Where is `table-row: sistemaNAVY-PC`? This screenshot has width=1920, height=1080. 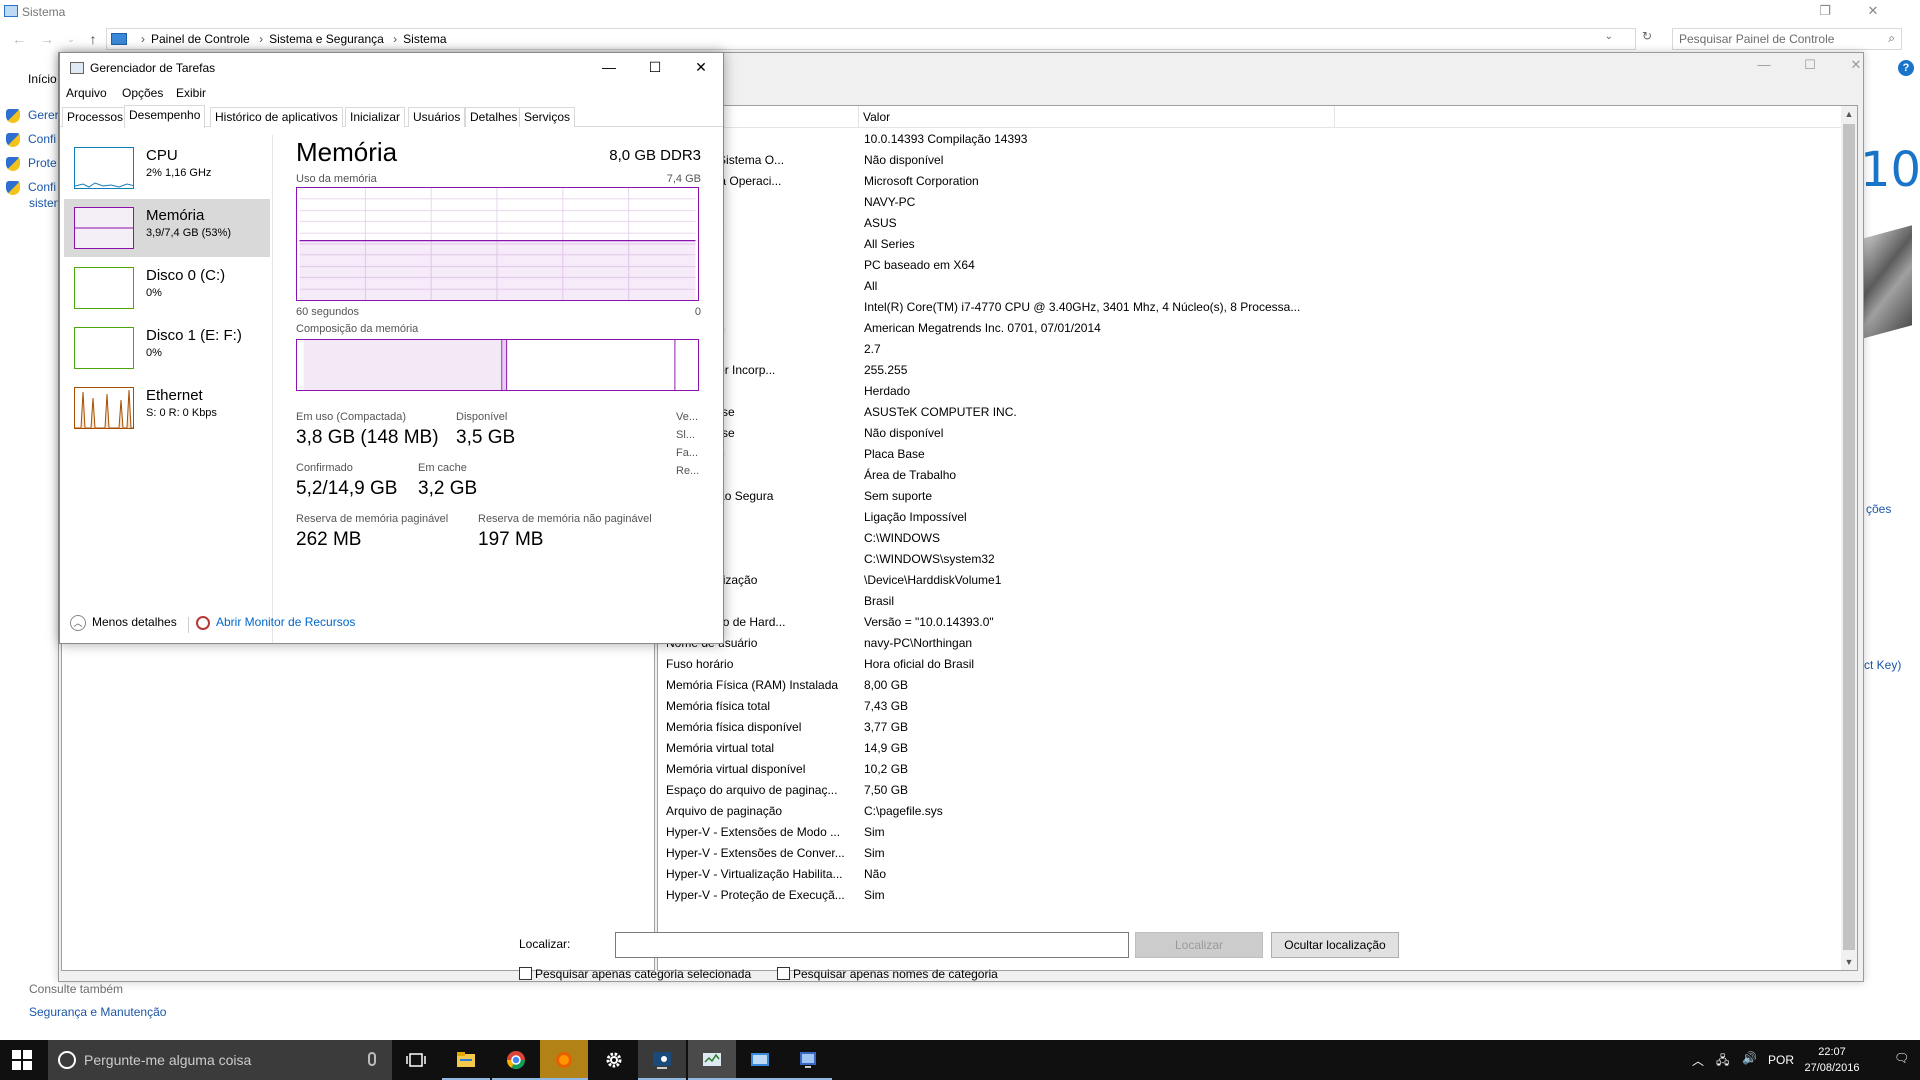 table-row: sistemaNAVY-PC is located at coordinates (1248, 203).